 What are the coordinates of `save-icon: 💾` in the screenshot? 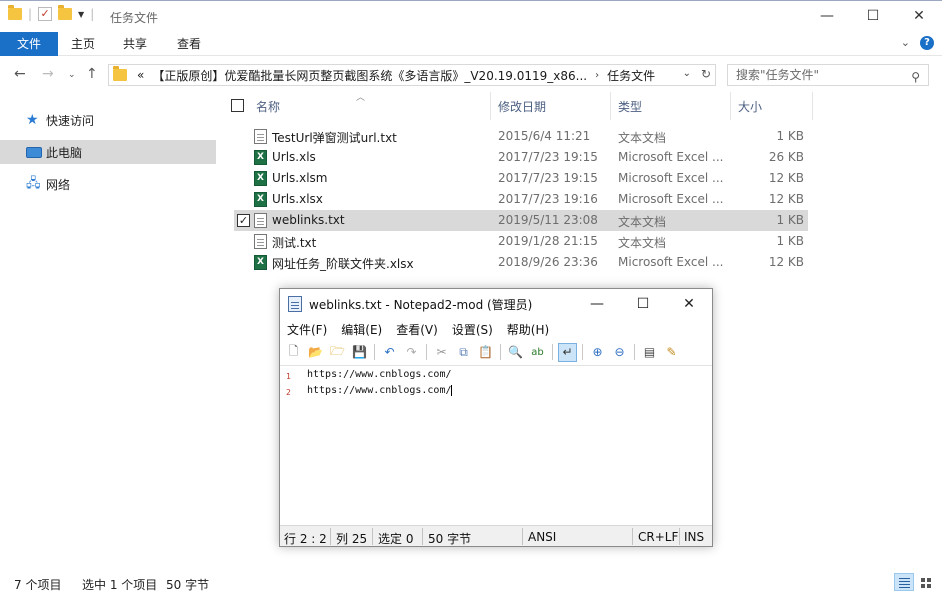 It's located at (359, 352).